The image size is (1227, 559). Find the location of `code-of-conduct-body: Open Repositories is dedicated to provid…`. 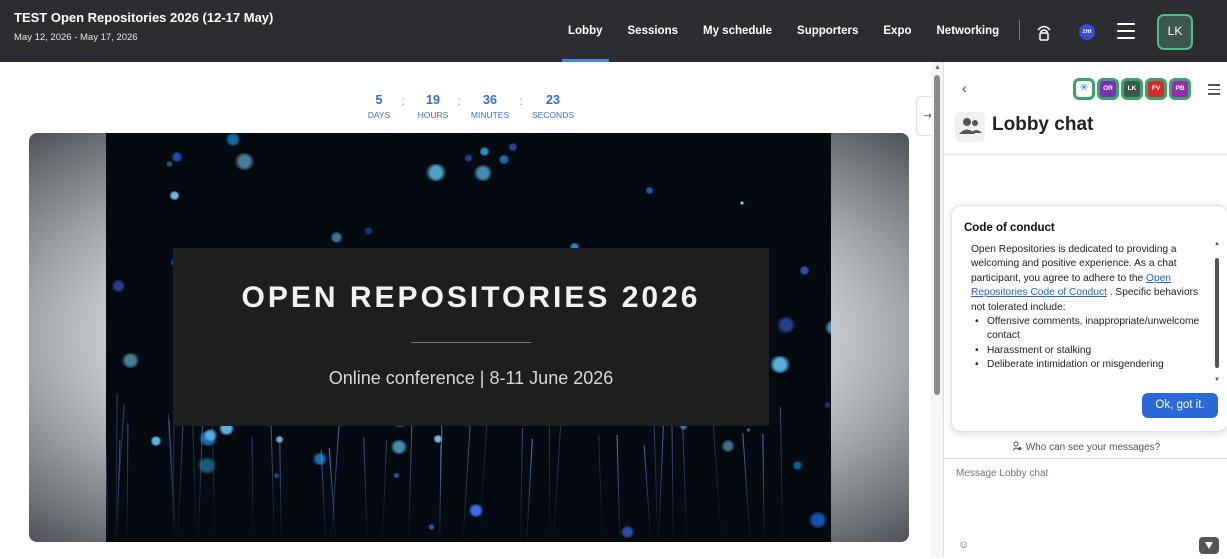

code-of-conduct-body: Open Repositories is dedicated to provid… is located at coordinates (1088, 308).